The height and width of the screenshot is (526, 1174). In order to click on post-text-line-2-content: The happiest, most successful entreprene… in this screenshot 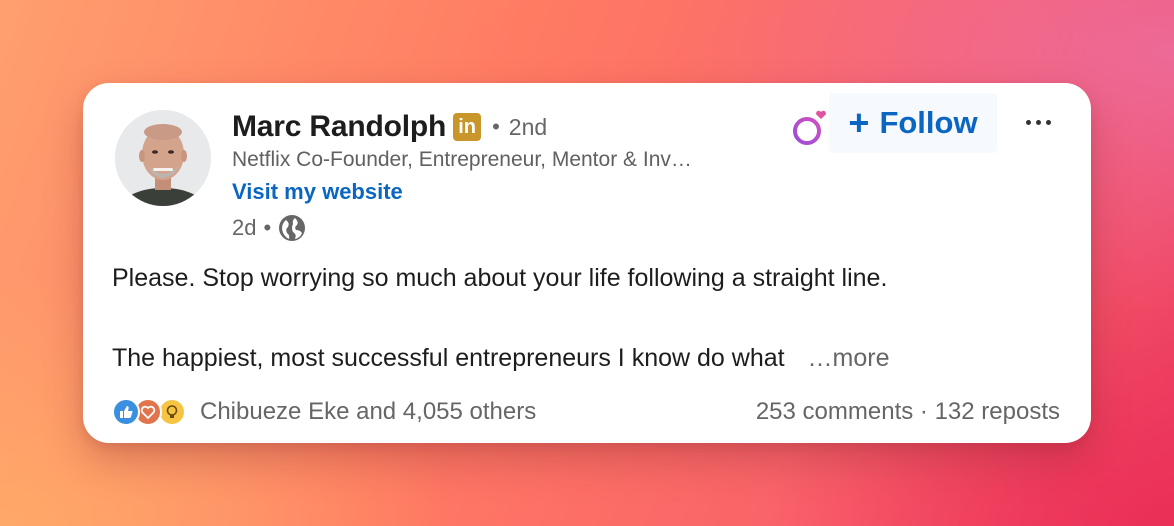, I will do `click(448, 358)`.